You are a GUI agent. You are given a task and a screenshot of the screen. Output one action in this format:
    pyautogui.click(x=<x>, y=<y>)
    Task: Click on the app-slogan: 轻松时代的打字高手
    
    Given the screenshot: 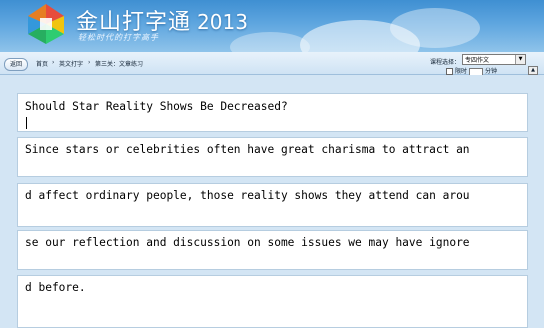 What is the action you would take?
    pyautogui.click(x=118, y=37)
    